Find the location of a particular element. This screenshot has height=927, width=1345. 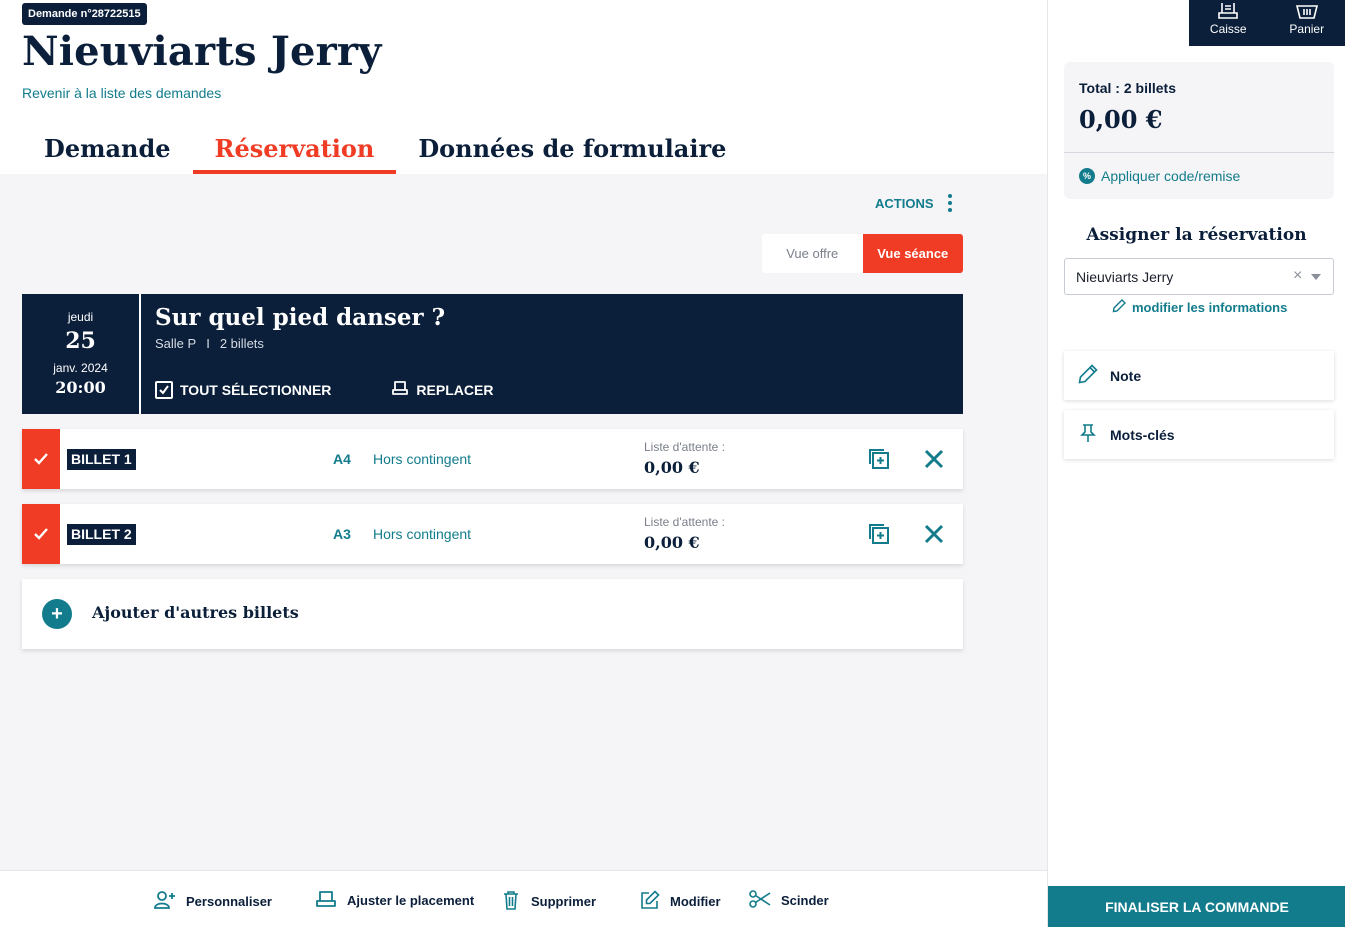

adjust-placement-button: Ajuster le placement is located at coordinates (394, 900).